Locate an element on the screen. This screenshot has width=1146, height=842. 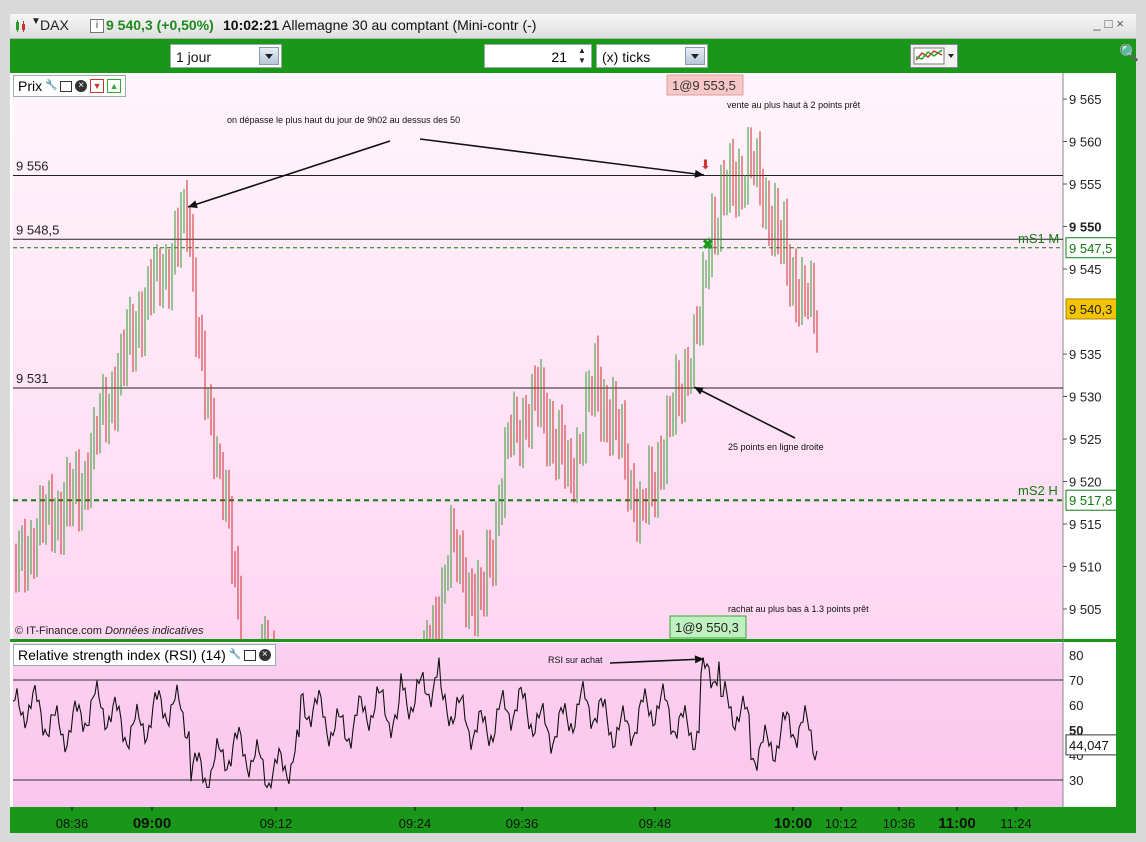
level-label: 9 531 is located at coordinates (32, 378).